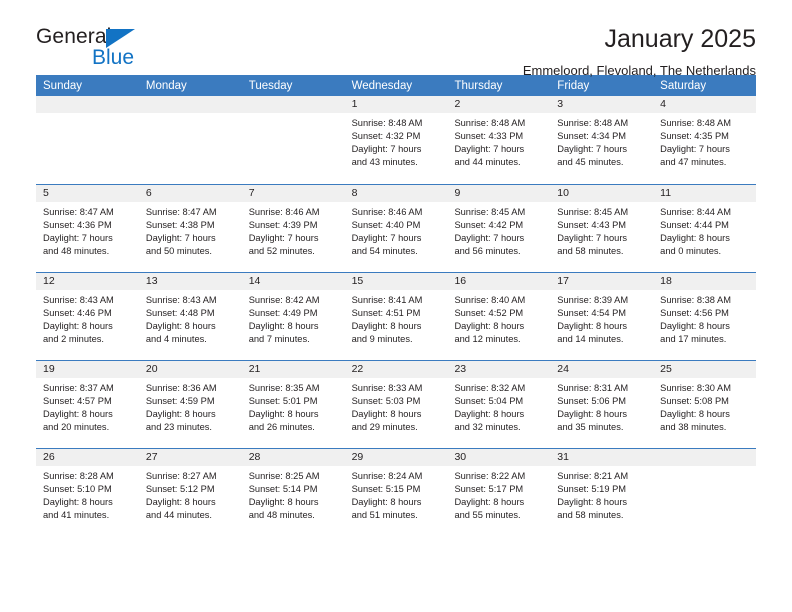  I want to click on day-number: 6, so click(190, 193).